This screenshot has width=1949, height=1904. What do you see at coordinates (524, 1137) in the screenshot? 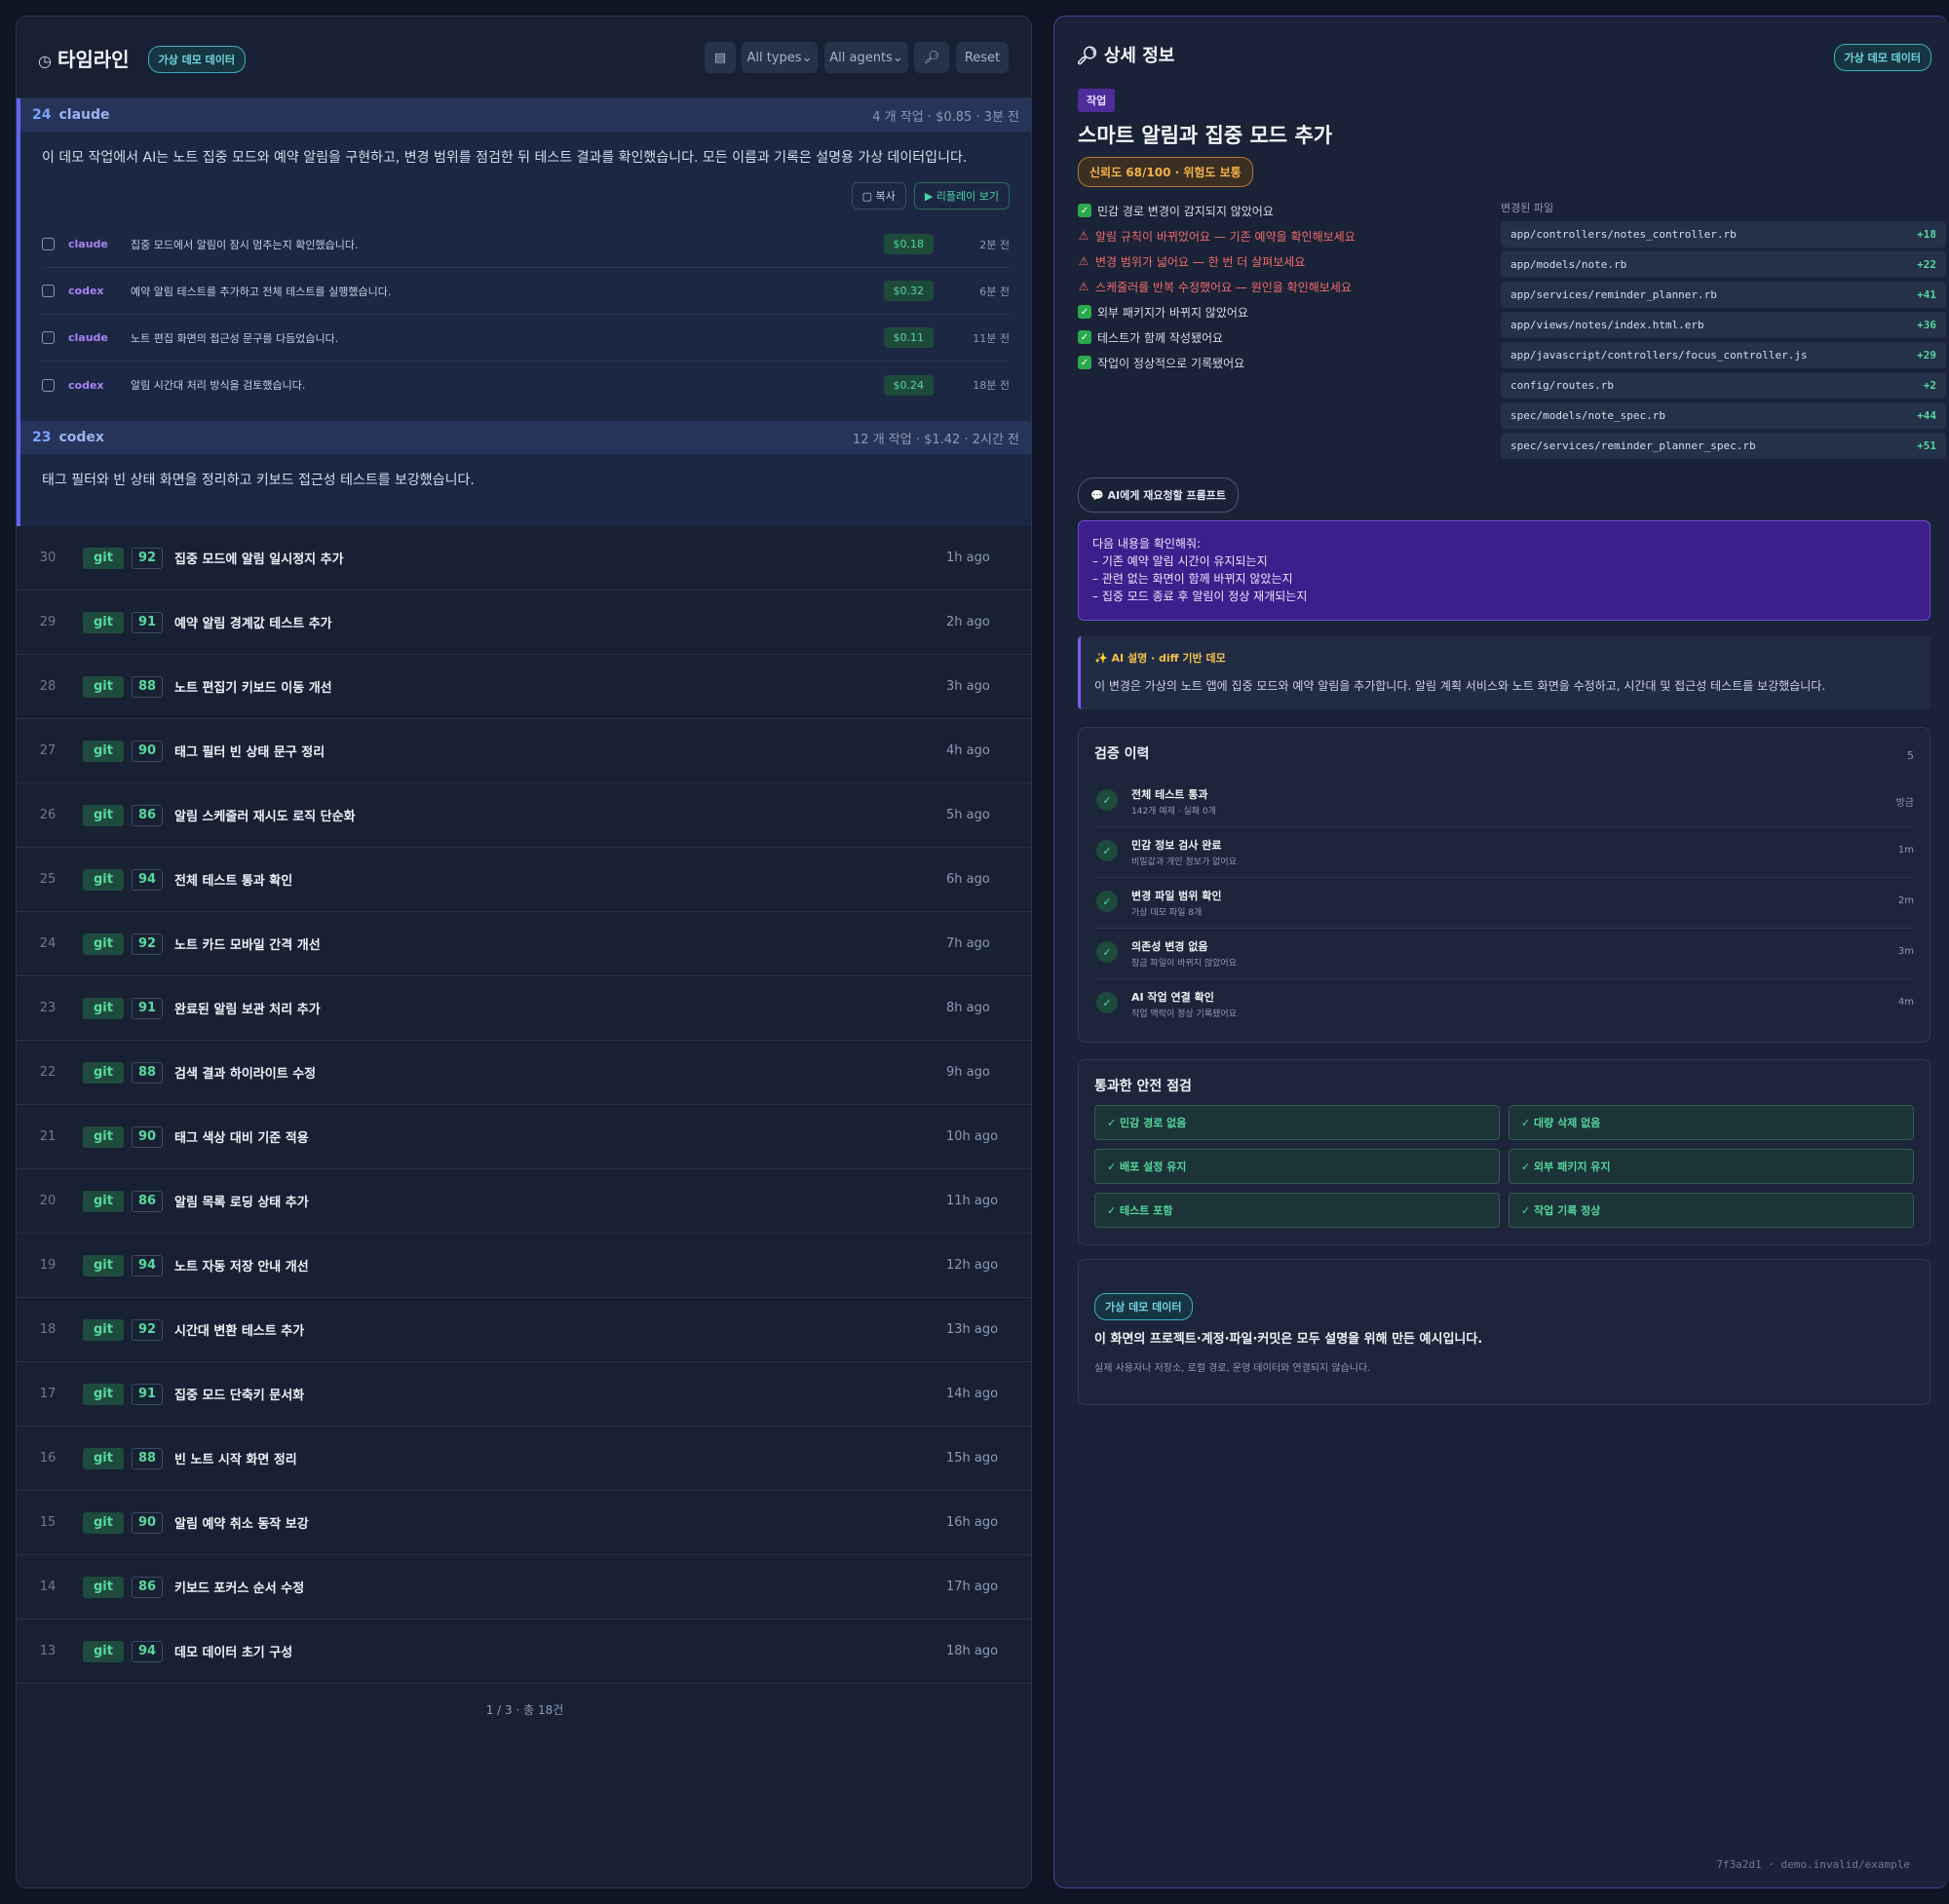
I see `commit-row: 21 git 90 태그 색상 대비 기준 적용 10h ago` at bounding box center [524, 1137].